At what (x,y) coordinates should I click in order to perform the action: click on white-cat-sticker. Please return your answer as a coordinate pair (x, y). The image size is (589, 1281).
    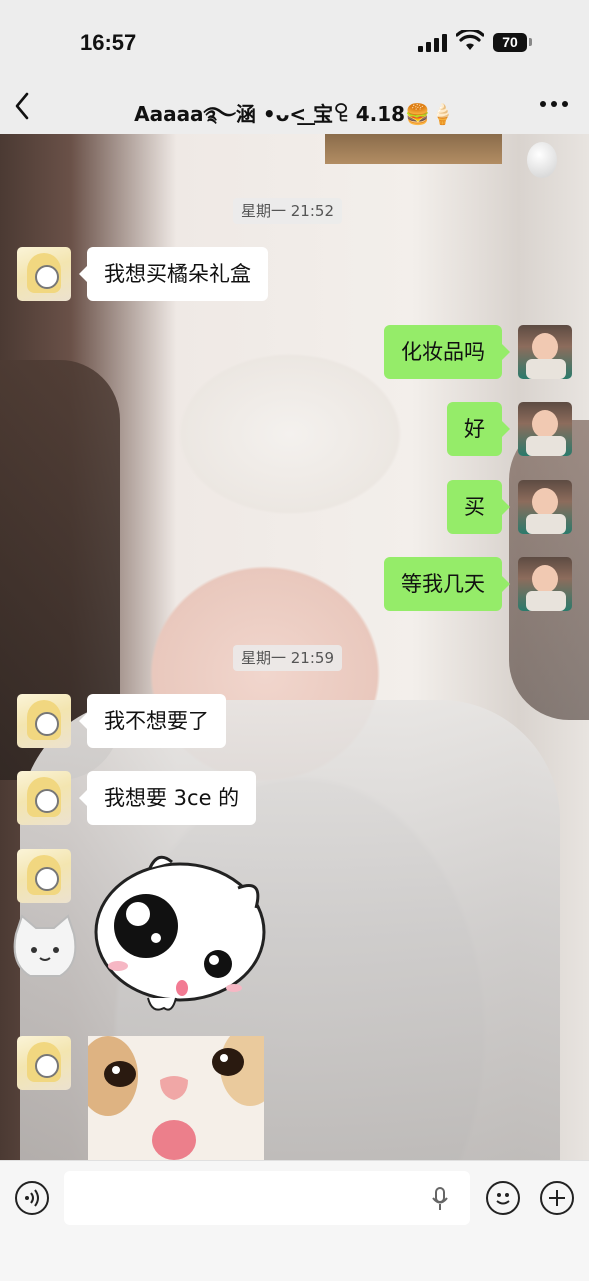
    Looking at the image, I should click on (45, 945).